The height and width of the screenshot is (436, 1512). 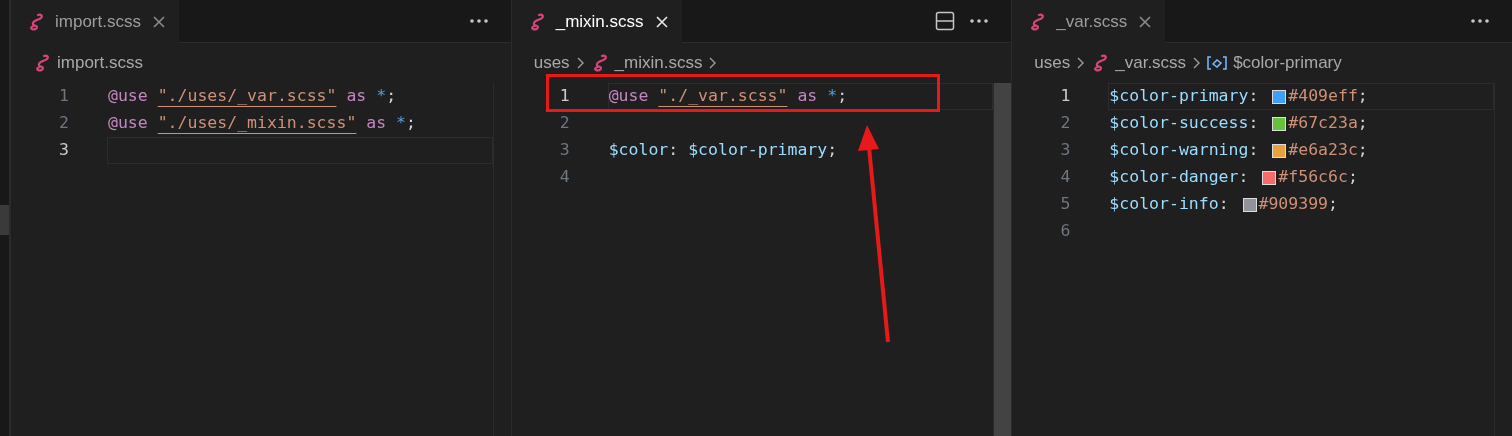 What do you see at coordinates (1217, 63) in the screenshot?
I see `variable-symbol-icon` at bounding box center [1217, 63].